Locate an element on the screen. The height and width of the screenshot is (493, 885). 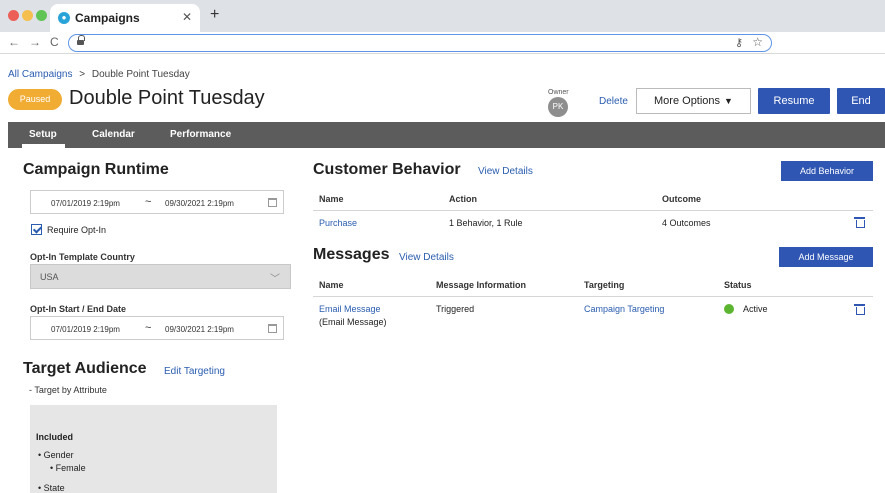
status-badge: Paused is located at coordinates (35, 99).